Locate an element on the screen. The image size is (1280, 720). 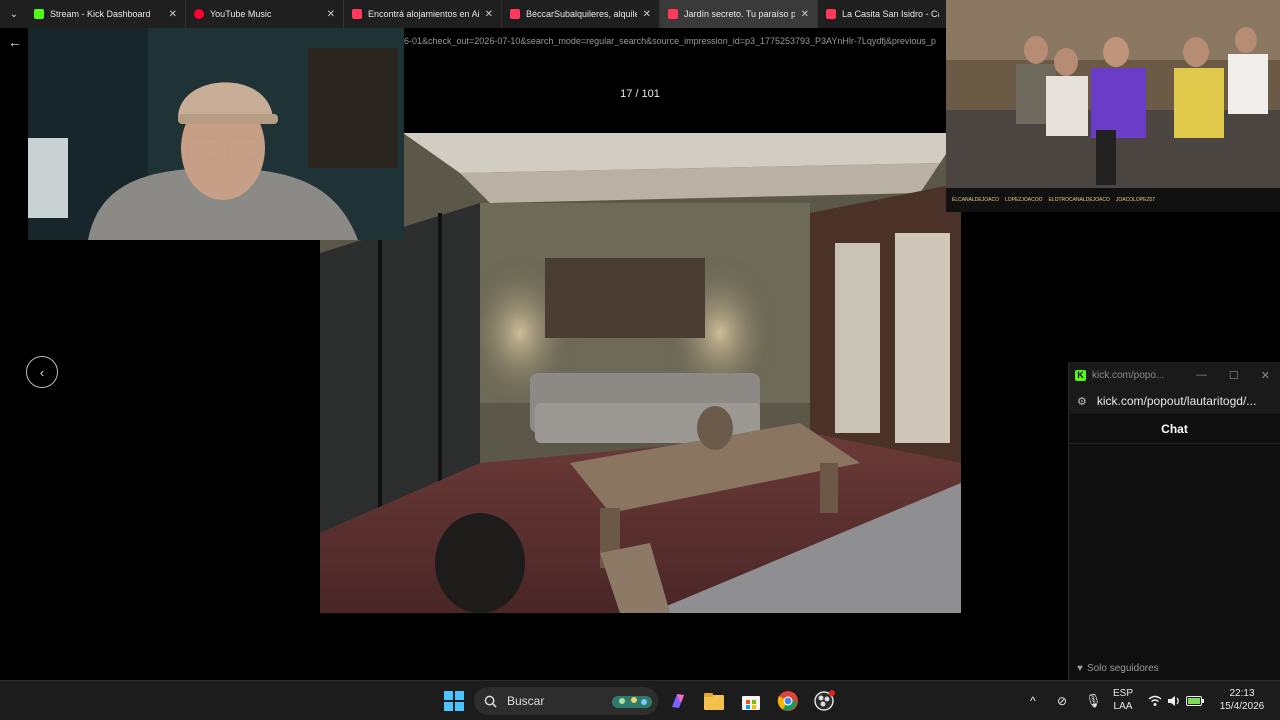
followers-only-notice: ♥ Solo seguidores is located at coordinates (1118, 668).